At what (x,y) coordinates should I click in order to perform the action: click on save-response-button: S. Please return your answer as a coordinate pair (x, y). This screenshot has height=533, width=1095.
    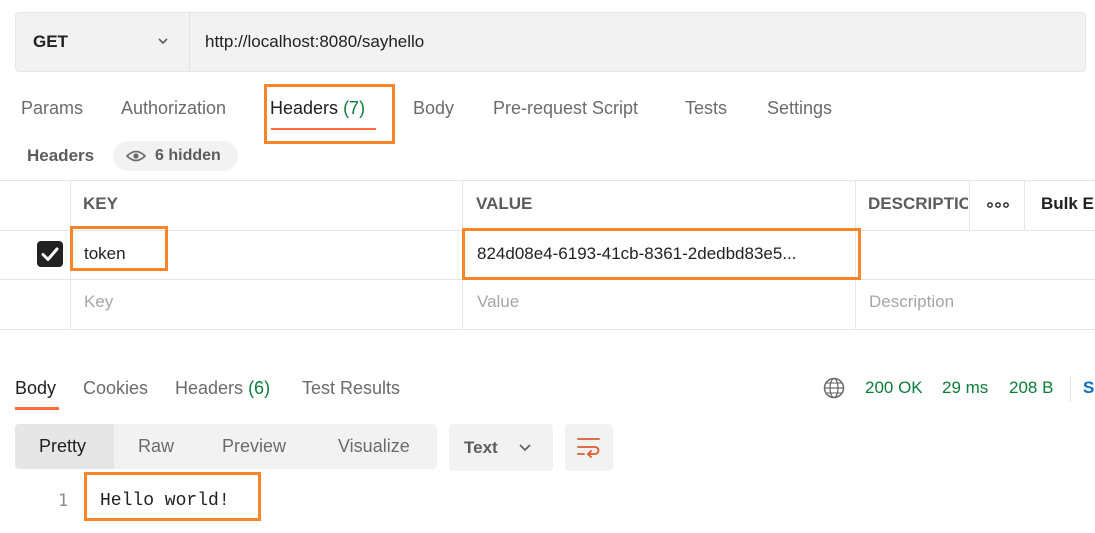
    Looking at the image, I should click on (1088, 388).